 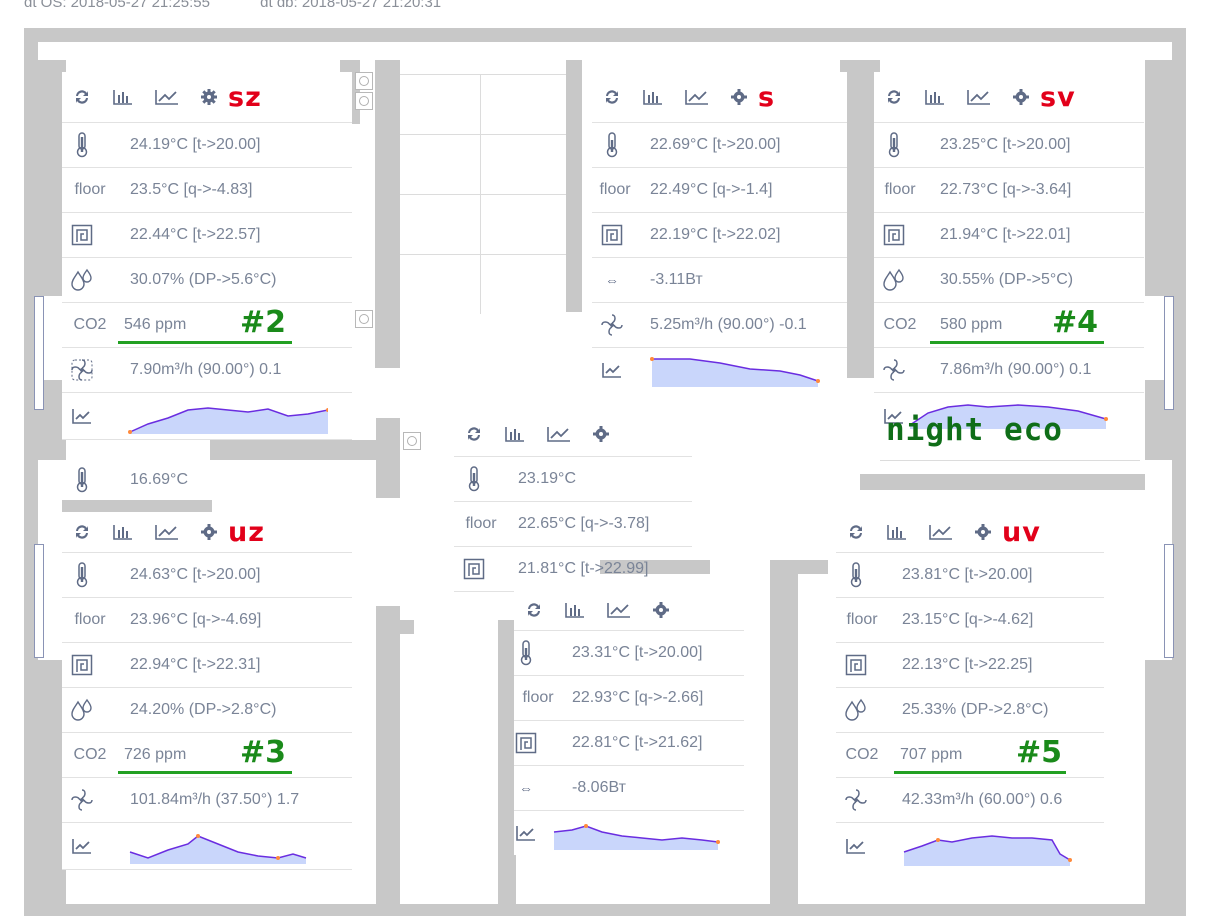 I want to click on panel-toolbar: uz, so click(x=207, y=532).